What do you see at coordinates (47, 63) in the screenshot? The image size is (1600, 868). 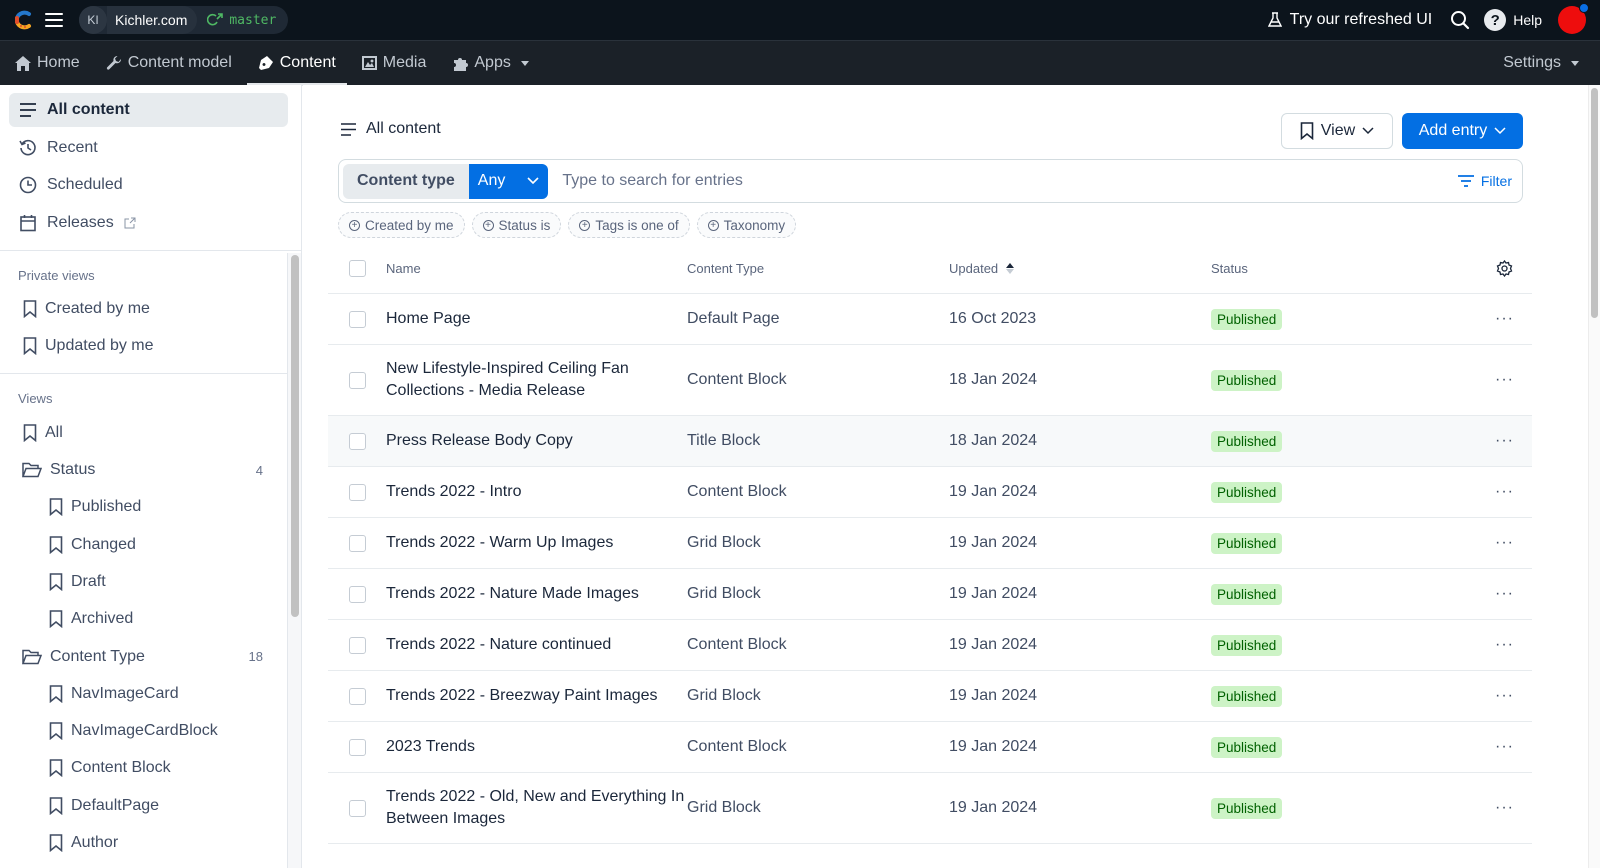 I see `nav-home: Home` at bounding box center [47, 63].